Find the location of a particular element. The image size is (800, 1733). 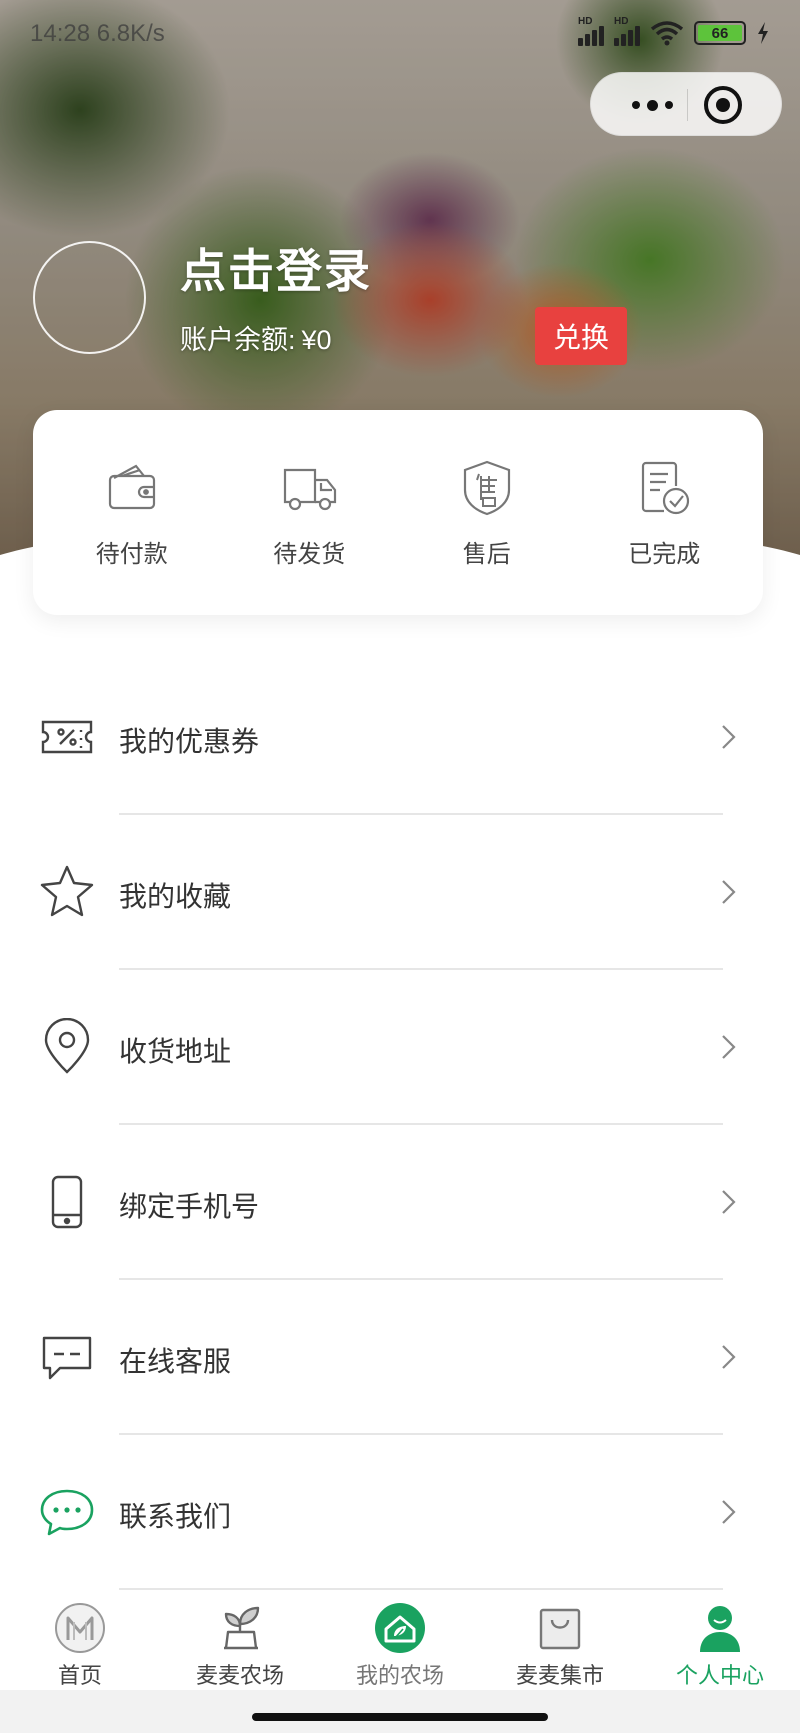

capsule-divider is located at coordinates (687, 105).